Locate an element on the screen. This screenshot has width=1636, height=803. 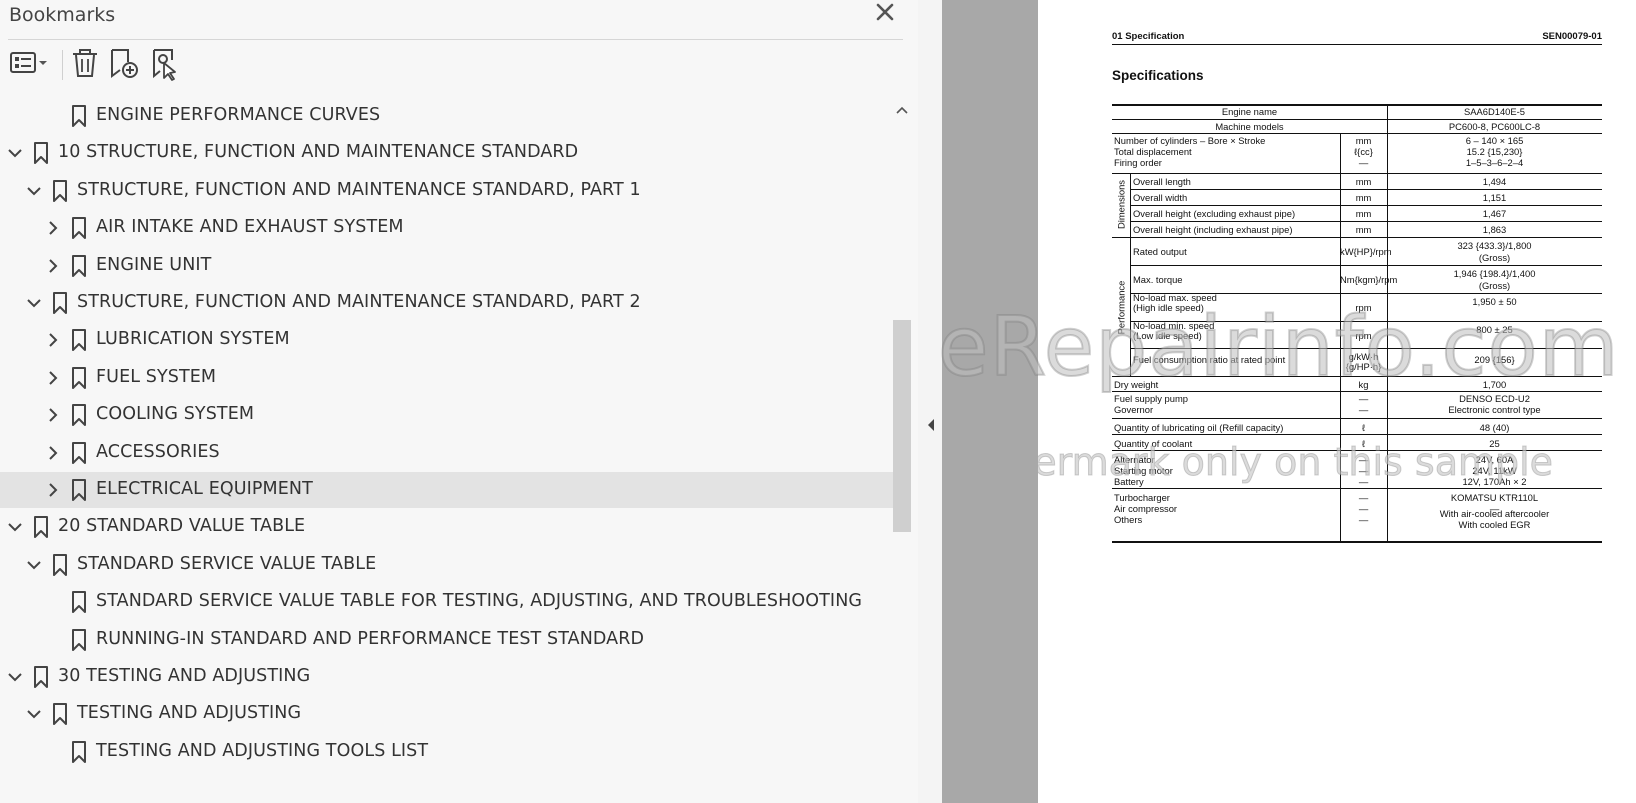
spec-item: Air compressor is located at coordinates (1146, 508).